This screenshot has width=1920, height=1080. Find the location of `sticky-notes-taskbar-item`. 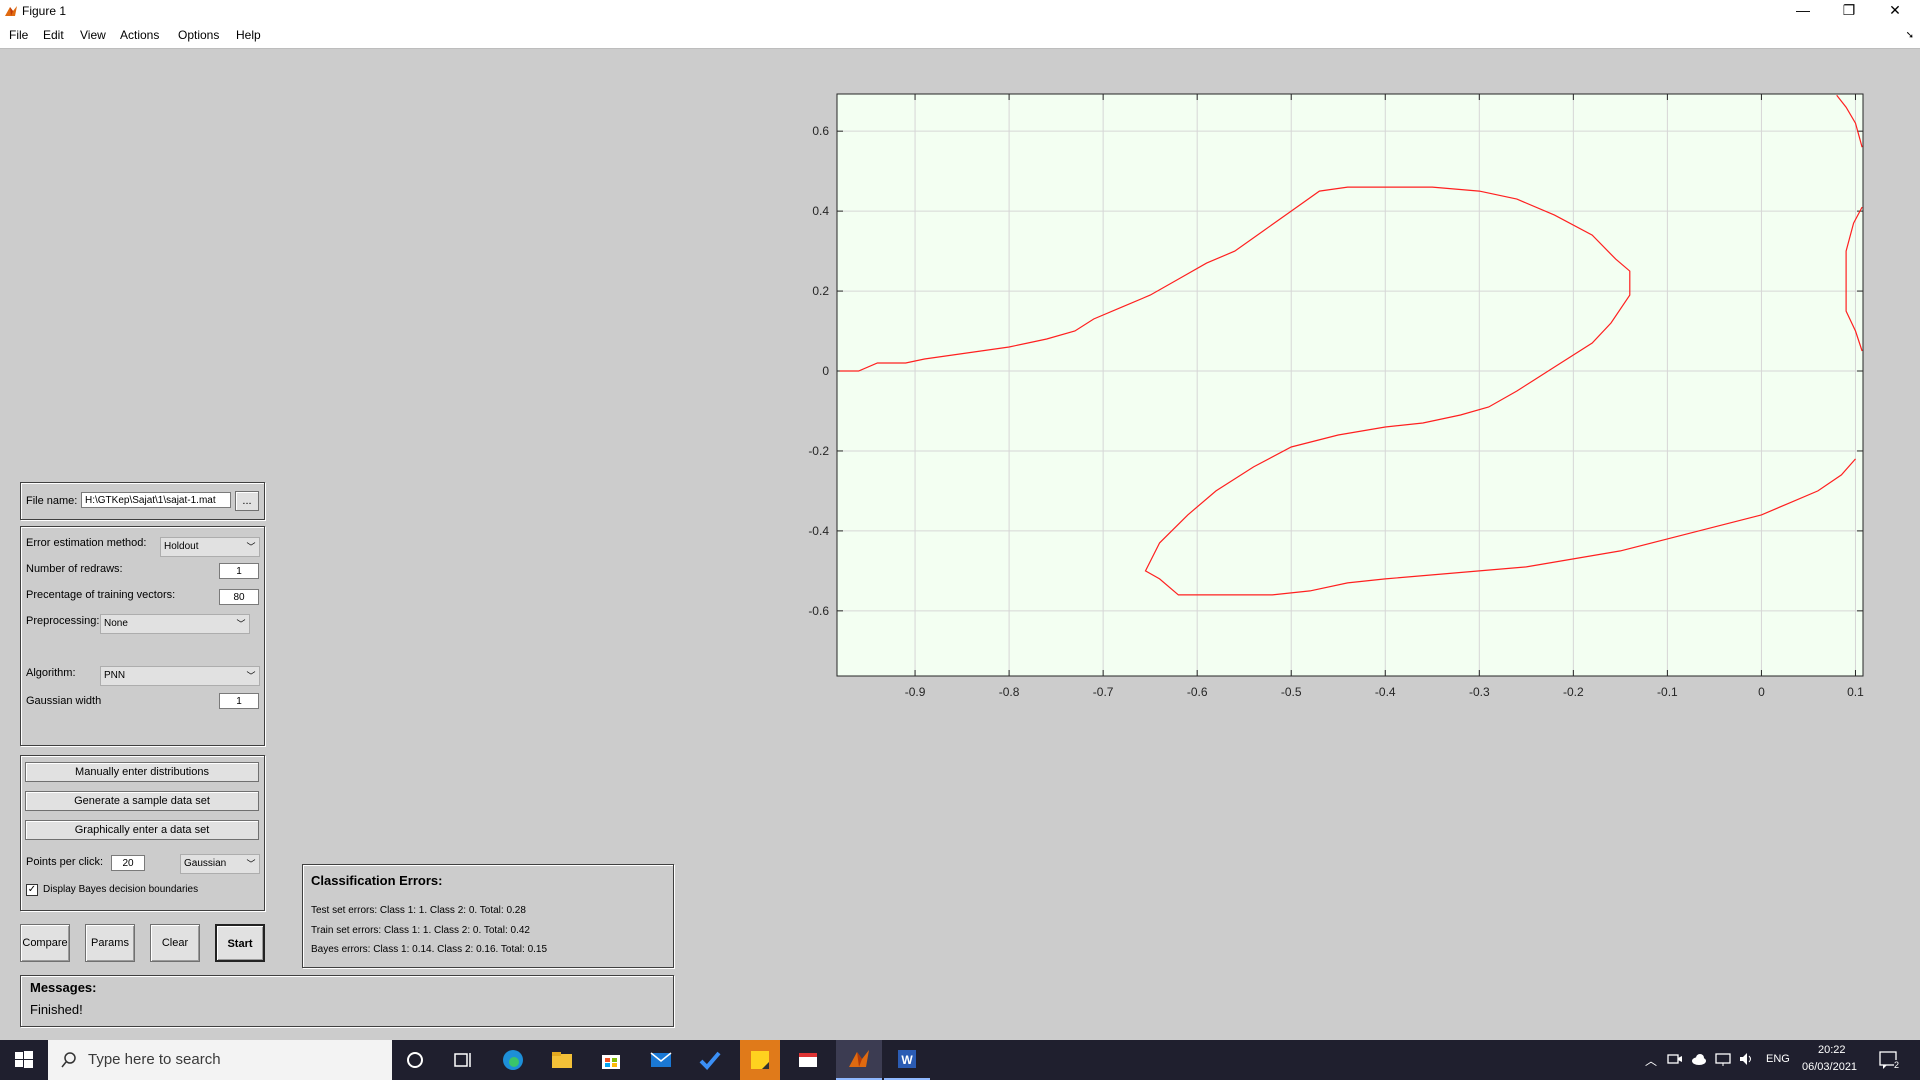

sticky-notes-taskbar-item is located at coordinates (760, 1060).